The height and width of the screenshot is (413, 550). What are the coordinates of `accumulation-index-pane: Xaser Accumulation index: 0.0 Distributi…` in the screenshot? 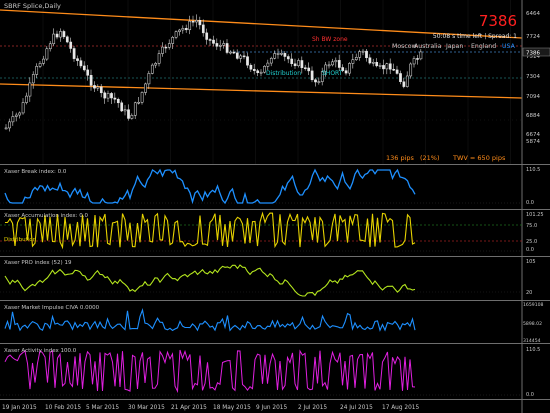 It's located at (272, 232).